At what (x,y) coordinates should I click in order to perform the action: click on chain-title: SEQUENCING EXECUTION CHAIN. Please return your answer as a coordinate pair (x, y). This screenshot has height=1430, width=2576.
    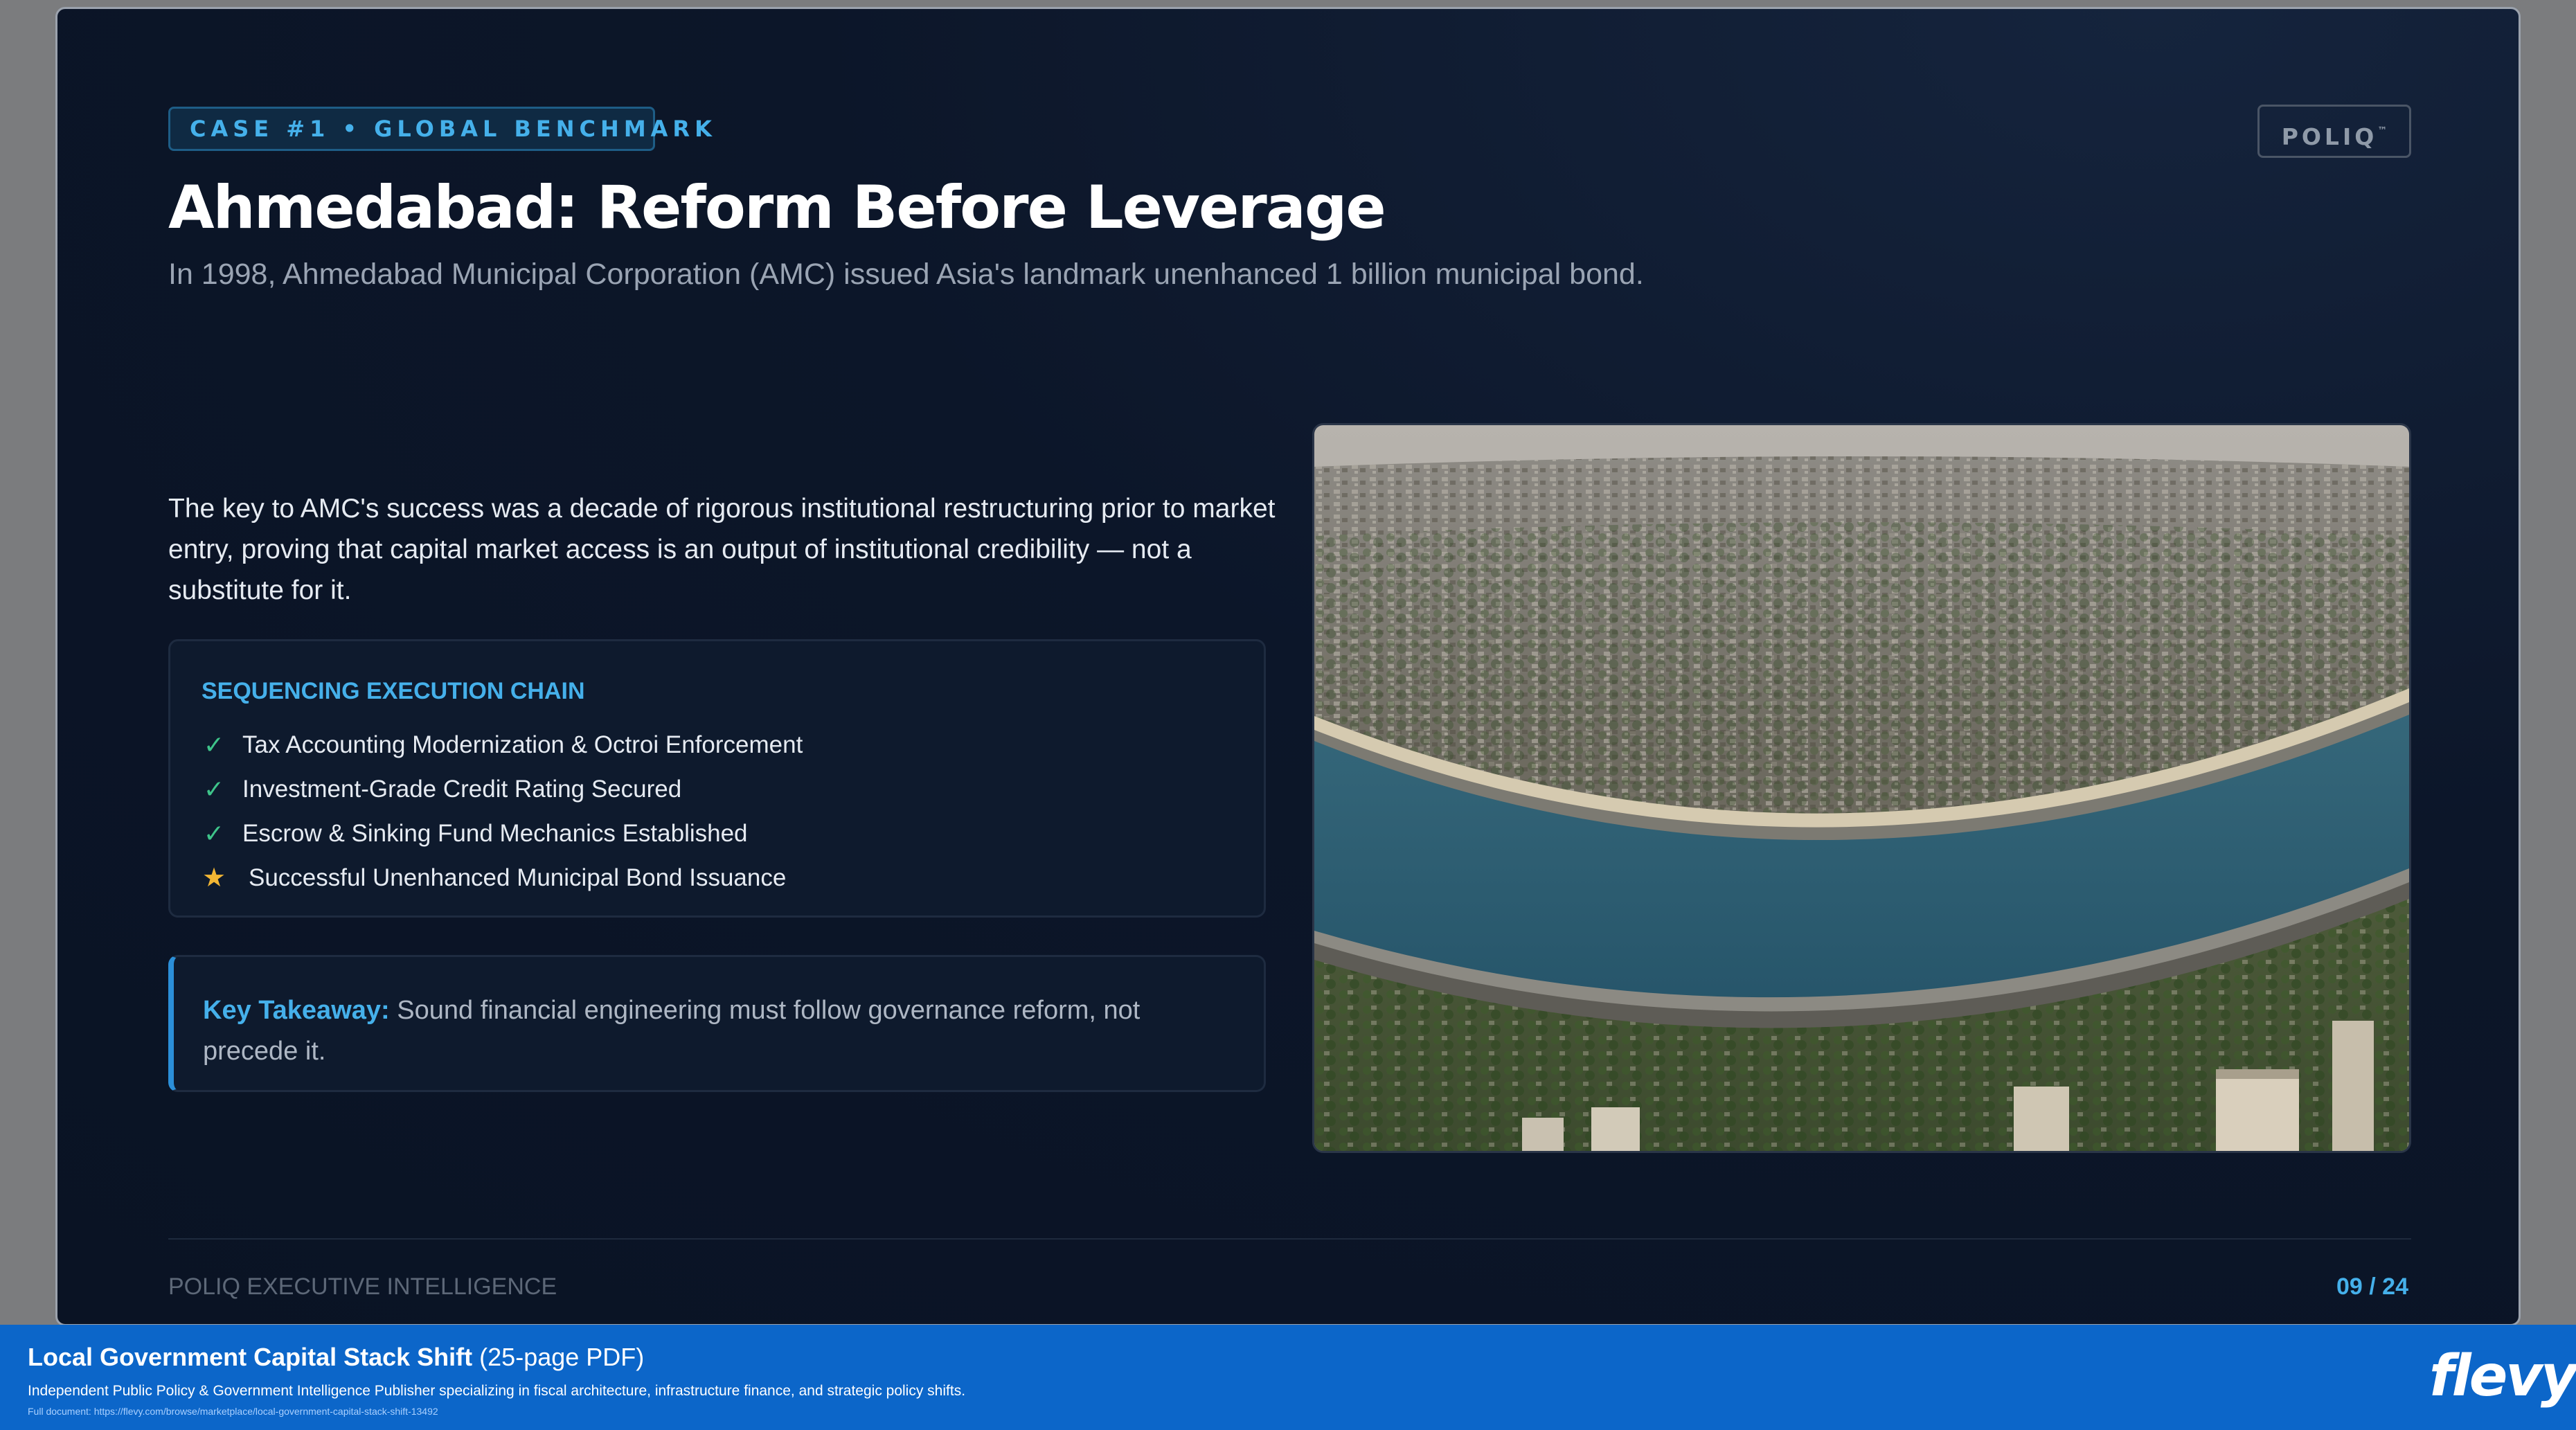
    Looking at the image, I should click on (393, 691).